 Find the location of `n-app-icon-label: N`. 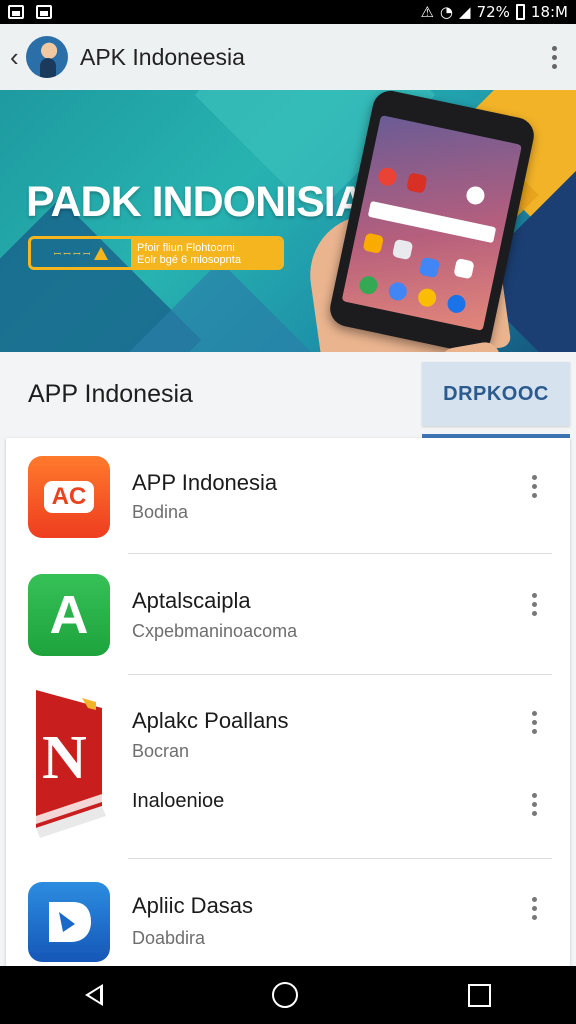

n-app-icon-label: N is located at coordinates (64, 758).